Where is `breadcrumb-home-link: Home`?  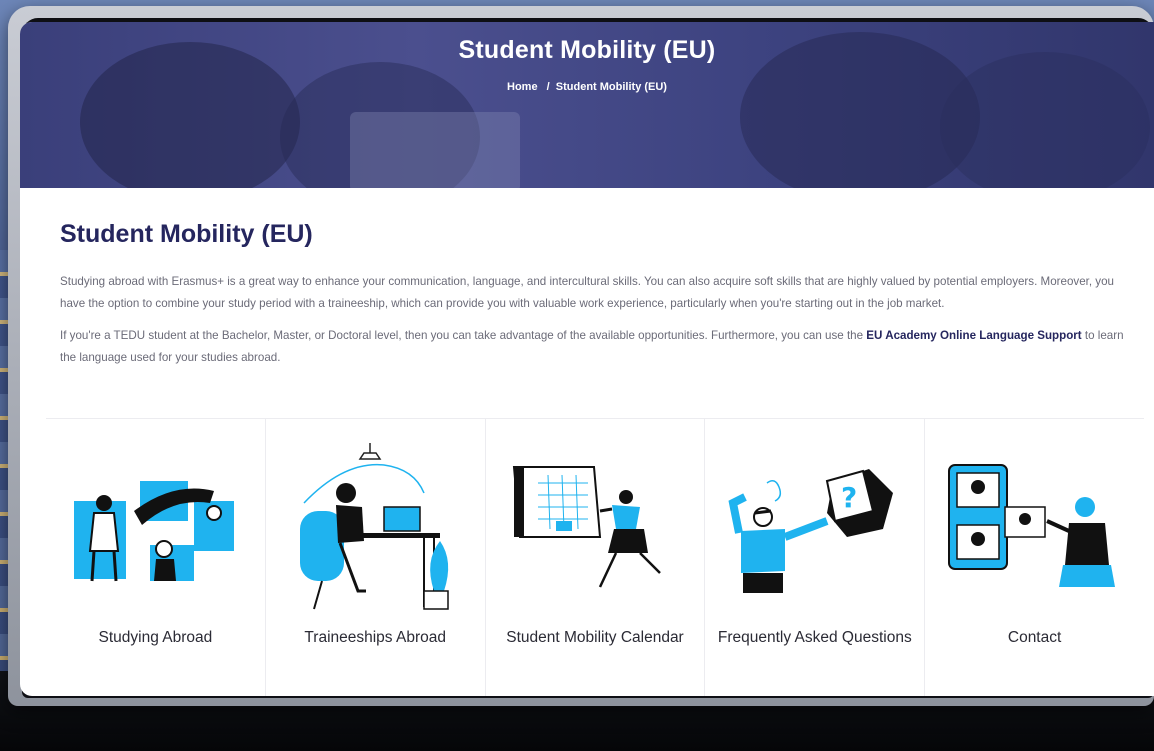 breadcrumb-home-link: Home is located at coordinates (522, 87).